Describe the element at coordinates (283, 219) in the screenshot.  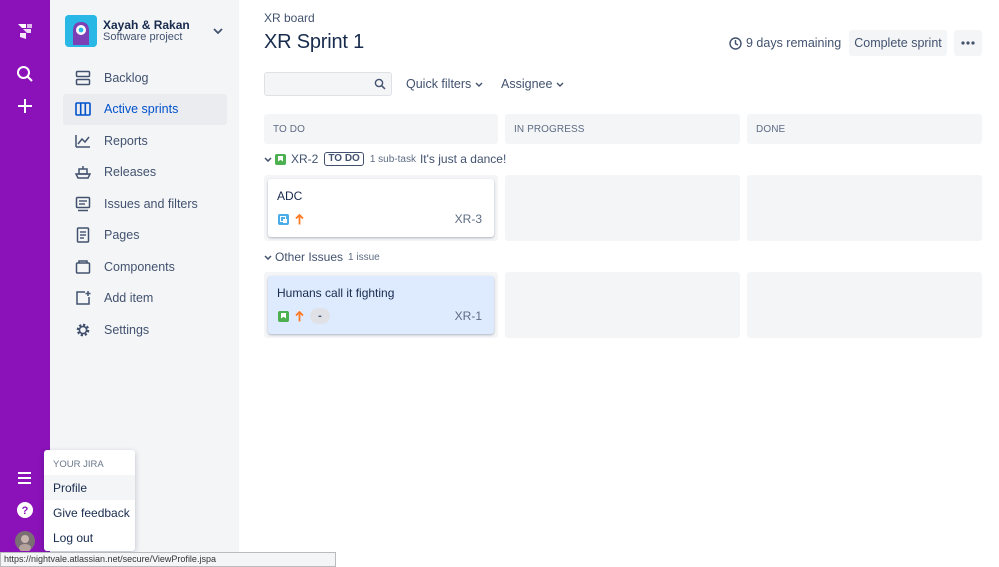
I see `subtask-icon` at that location.